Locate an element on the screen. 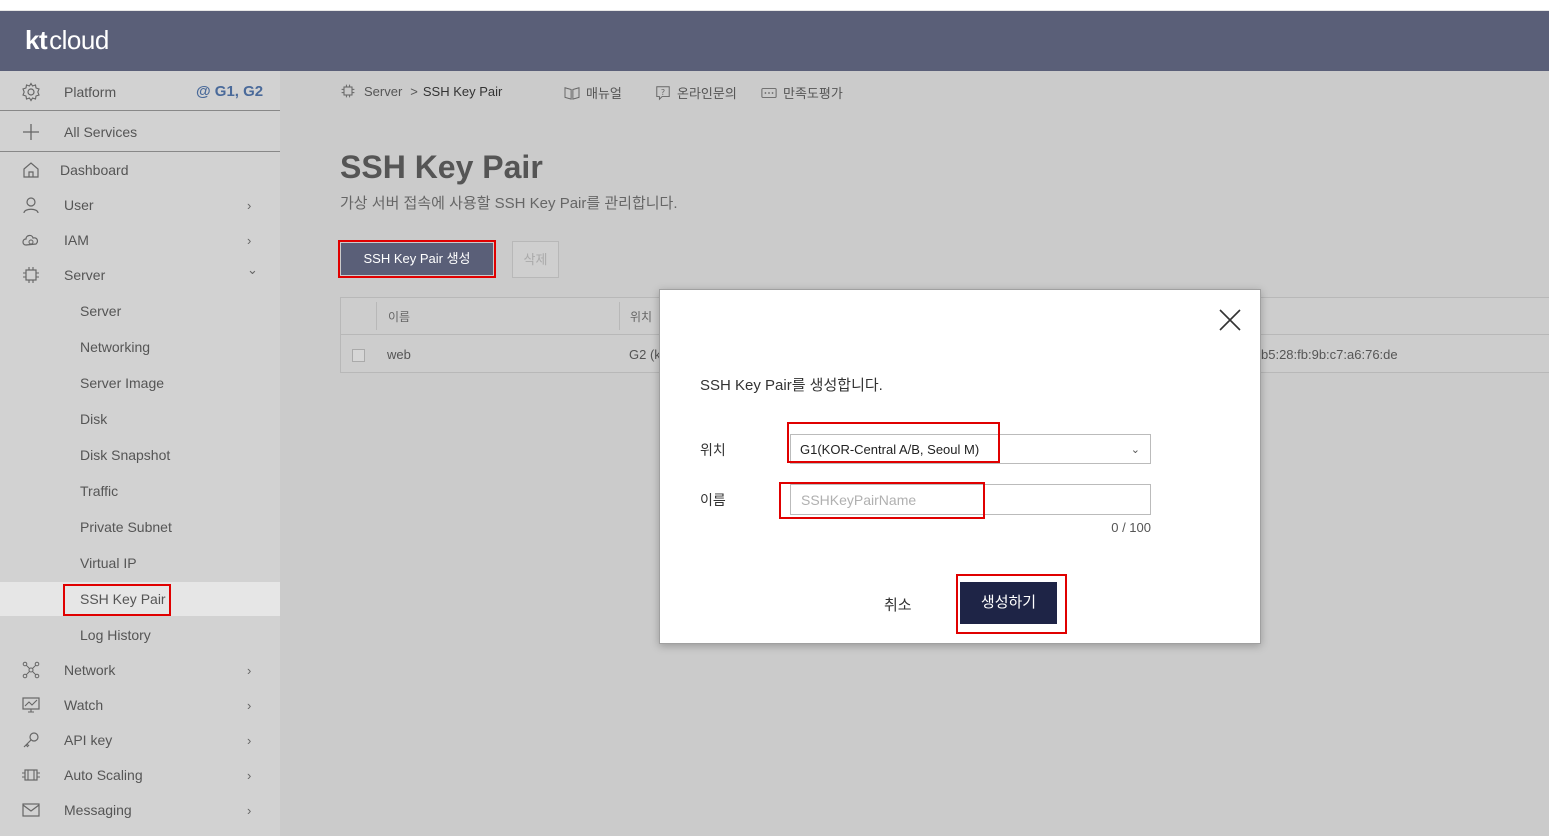  sidebar-item-dashboard: Dashboard is located at coordinates (140, 170).